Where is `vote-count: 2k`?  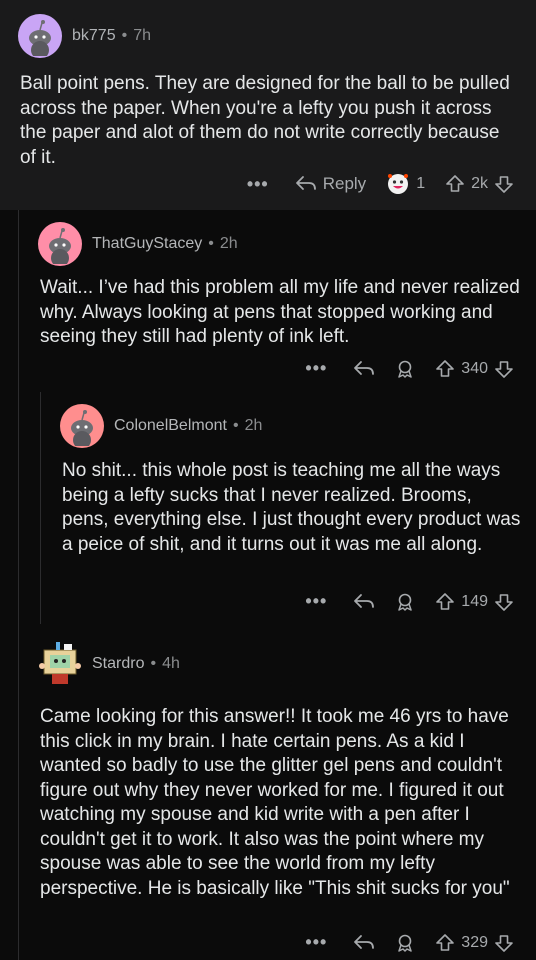
vote-count: 2k is located at coordinates (479, 183).